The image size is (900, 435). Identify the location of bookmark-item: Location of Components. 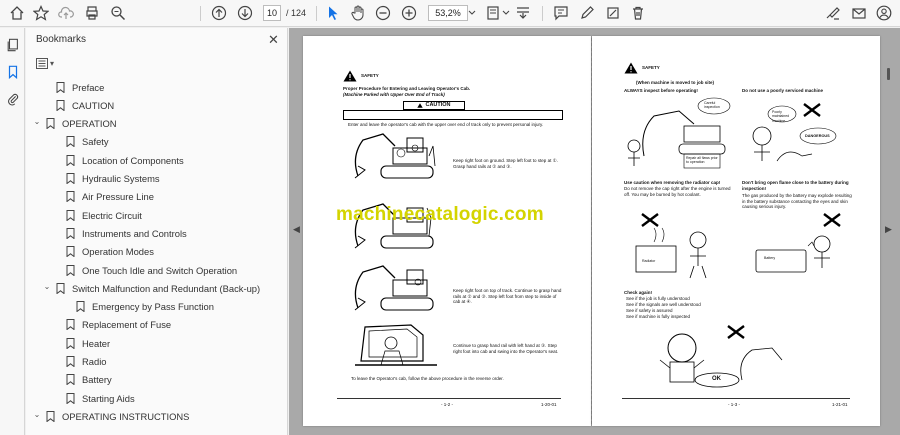
(118, 160).